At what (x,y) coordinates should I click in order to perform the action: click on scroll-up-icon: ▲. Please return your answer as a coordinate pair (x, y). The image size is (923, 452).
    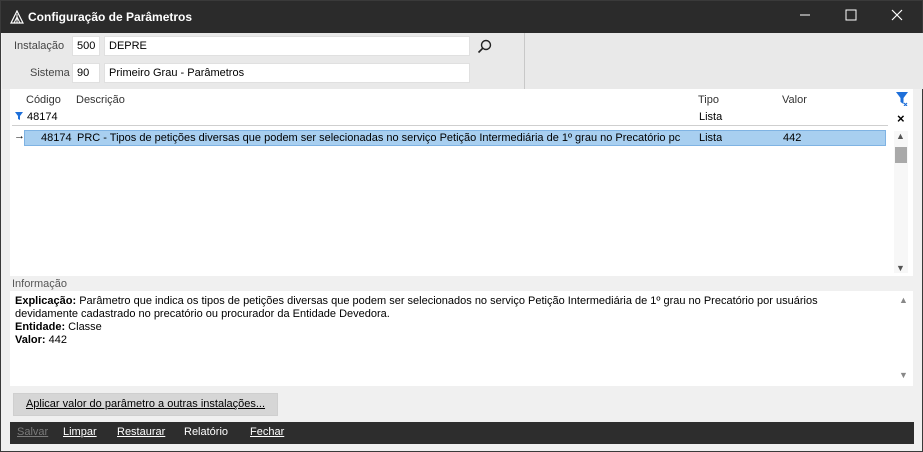
    Looking at the image, I should click on (900, 136).